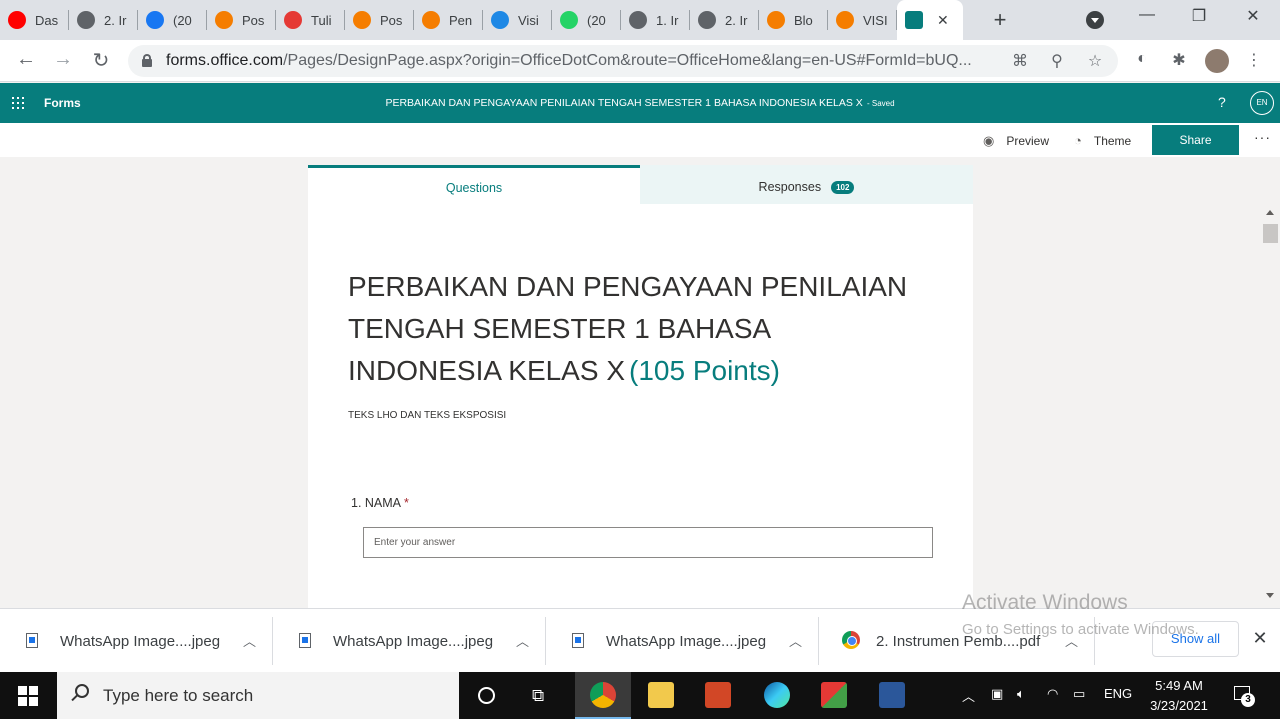 The width and height of the screenshot is (1280, 719). Describe the element at coordinates (1079, 694) in the screenshot. I see `battery-icon: ▭` at that location.